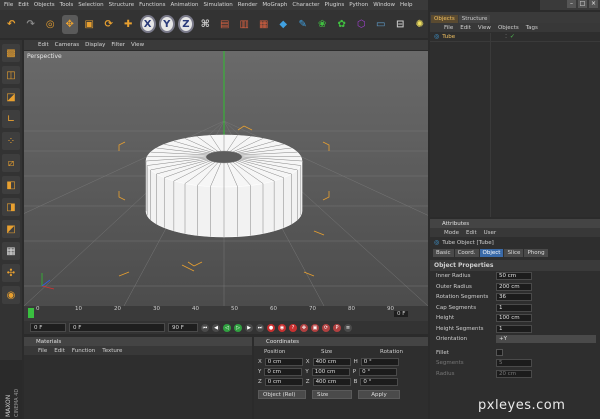 This screenshot has width=600, height=419. Describe the element at coordinates (217, 5) in the screenshot. I see `menu-item-simulation: Simulation` at that location.